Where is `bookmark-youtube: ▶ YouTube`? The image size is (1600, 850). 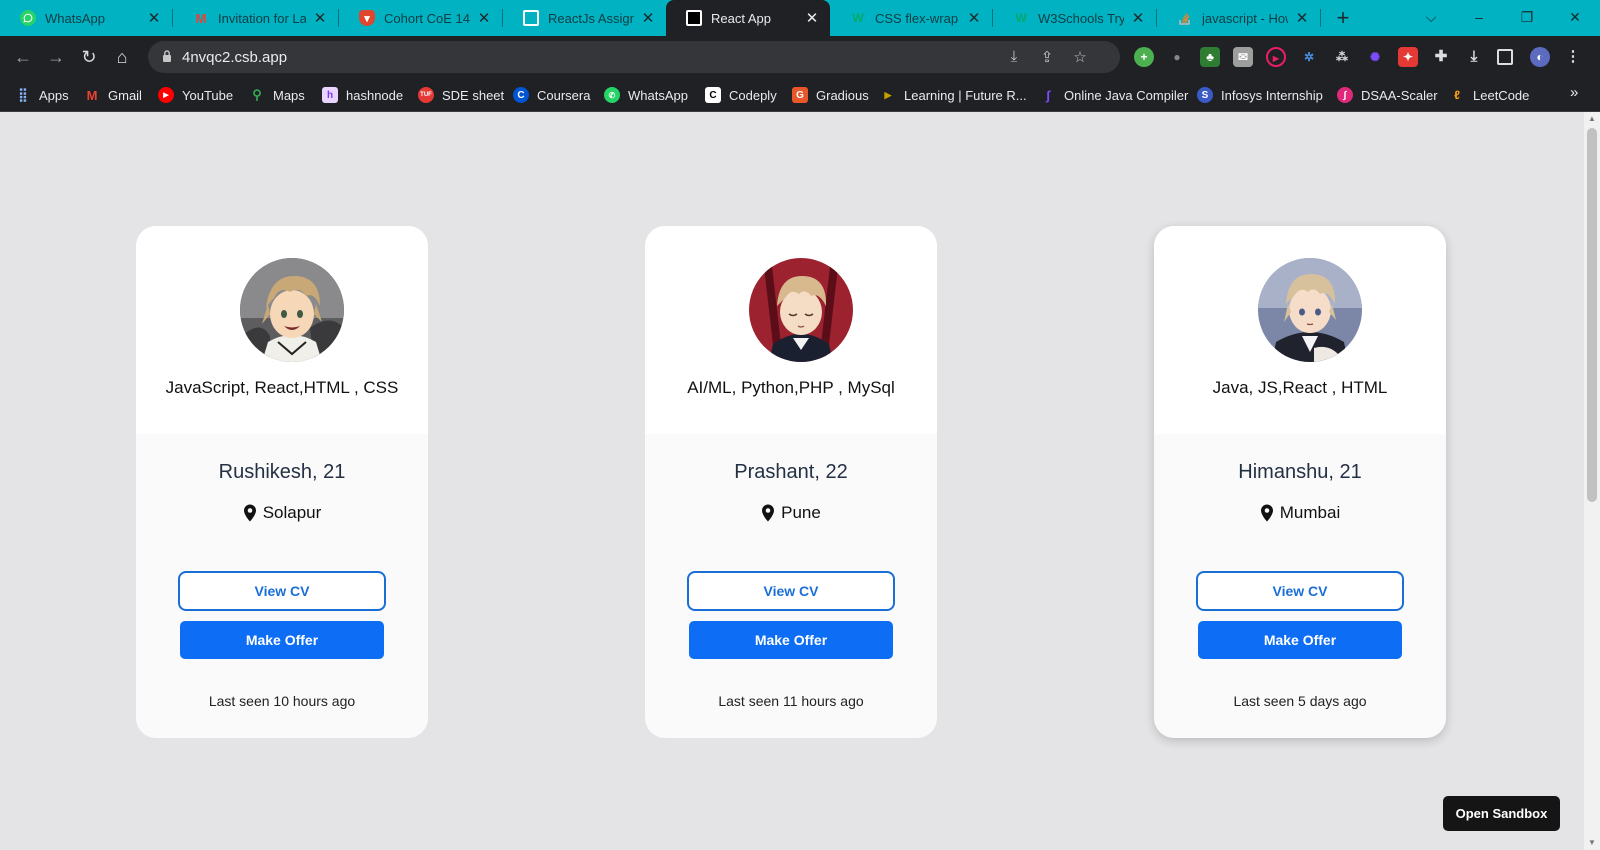
bookmark-youtube: ▶ YouTube is located at coordinates (195, 95).